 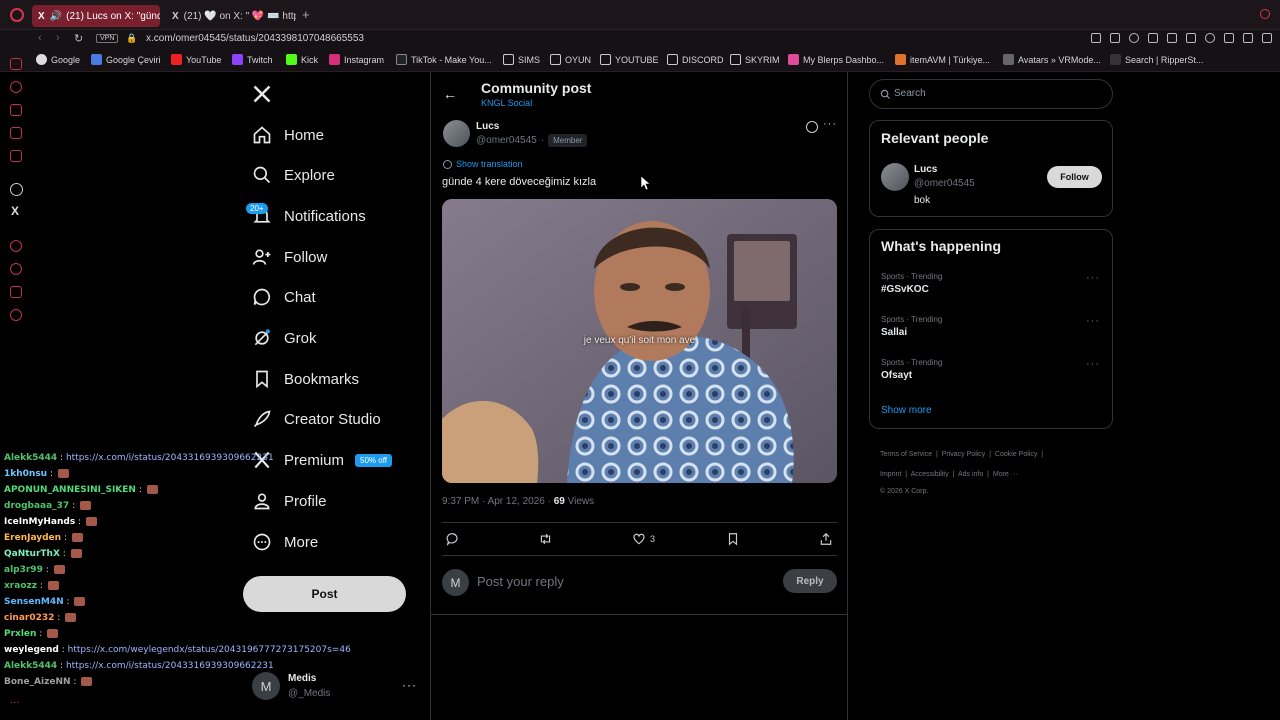 What do you see at coordinates (34, 602) in the screenshot?
I see `chat-username: SensenM4N` at bounding box center [34, 602].